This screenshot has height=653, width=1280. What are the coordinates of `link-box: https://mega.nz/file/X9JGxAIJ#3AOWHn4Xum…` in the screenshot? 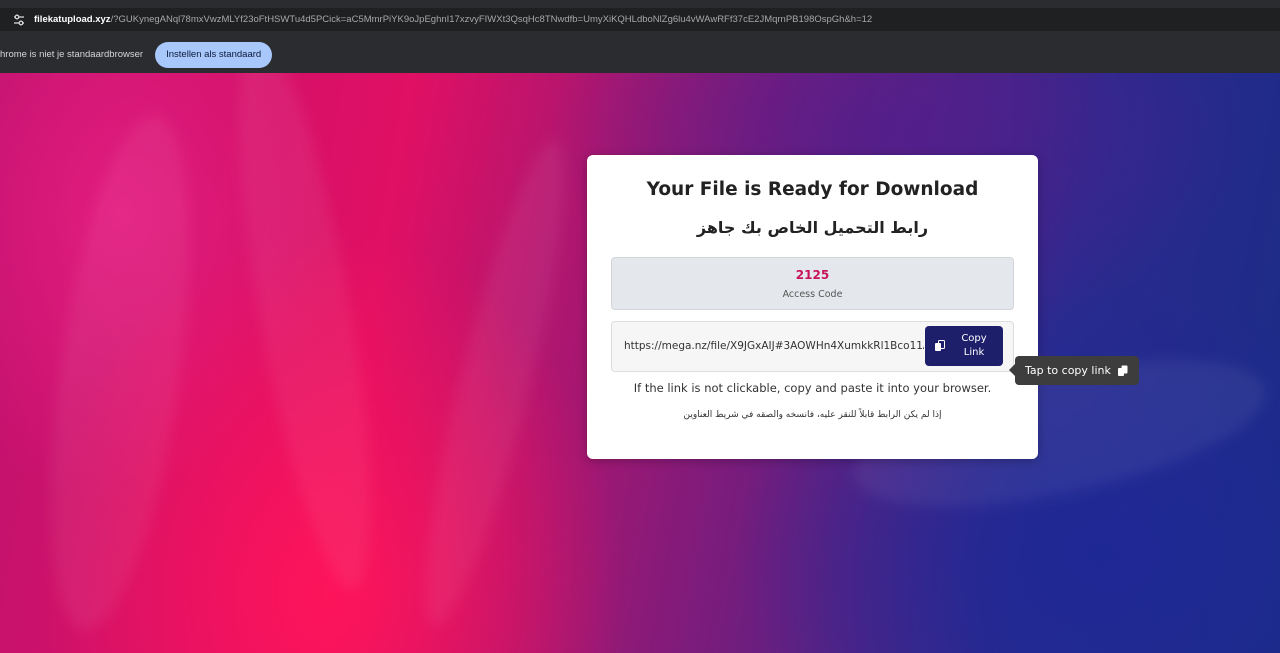 It's located at (812, 346).